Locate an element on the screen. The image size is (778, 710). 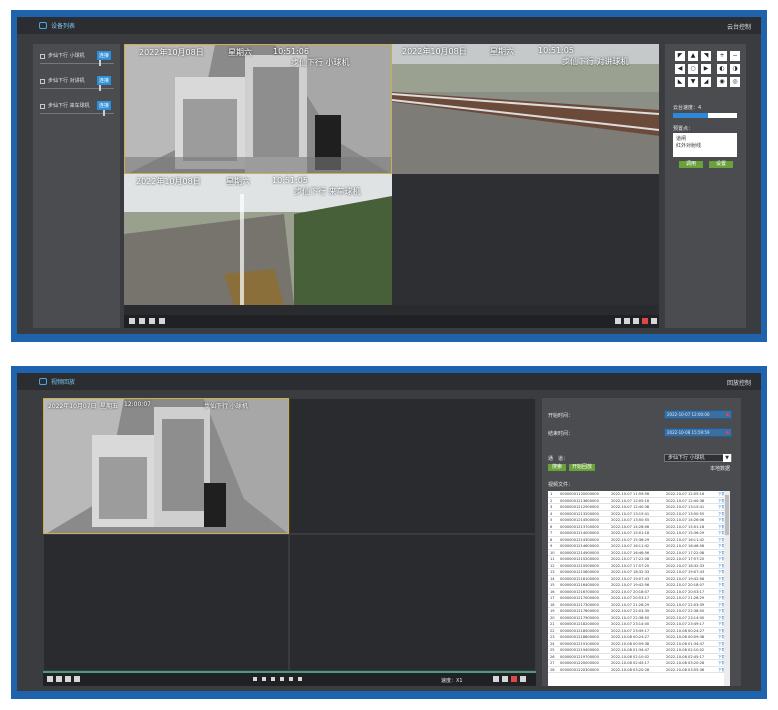
preset-item: 红外对射线 is located at coordinates (705, 146).